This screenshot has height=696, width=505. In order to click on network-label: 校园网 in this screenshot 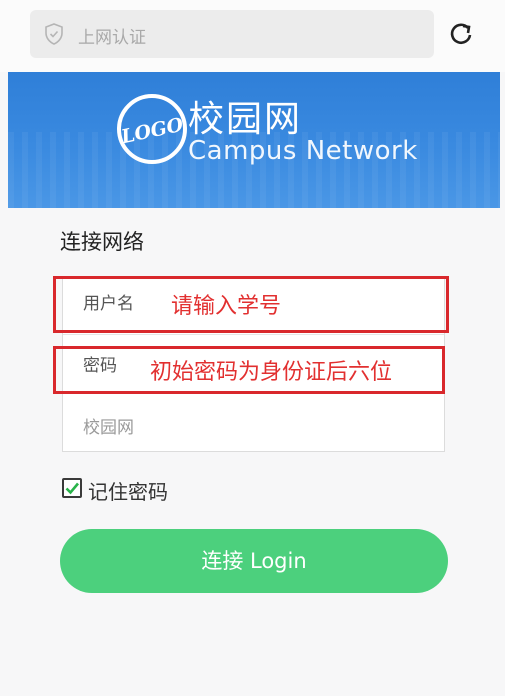, I will do `click(108, 428)`.